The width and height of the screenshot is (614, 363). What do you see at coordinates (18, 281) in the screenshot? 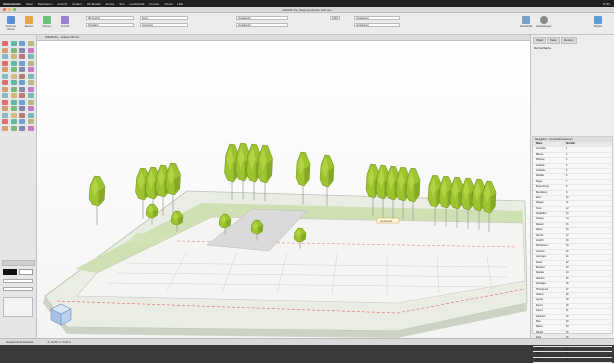
I see `line-weight-field` at bounding box center [18, 281].